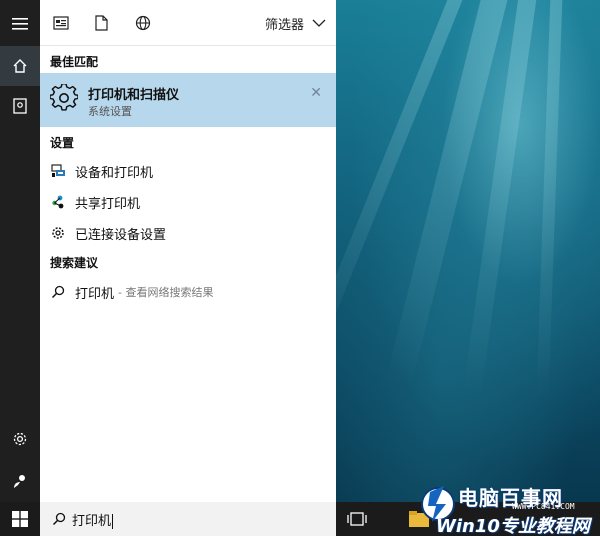  Describe the element at coordinates (74, 62) in the screenshot. I see `best-match-heading: 最佳匹配` at that location.